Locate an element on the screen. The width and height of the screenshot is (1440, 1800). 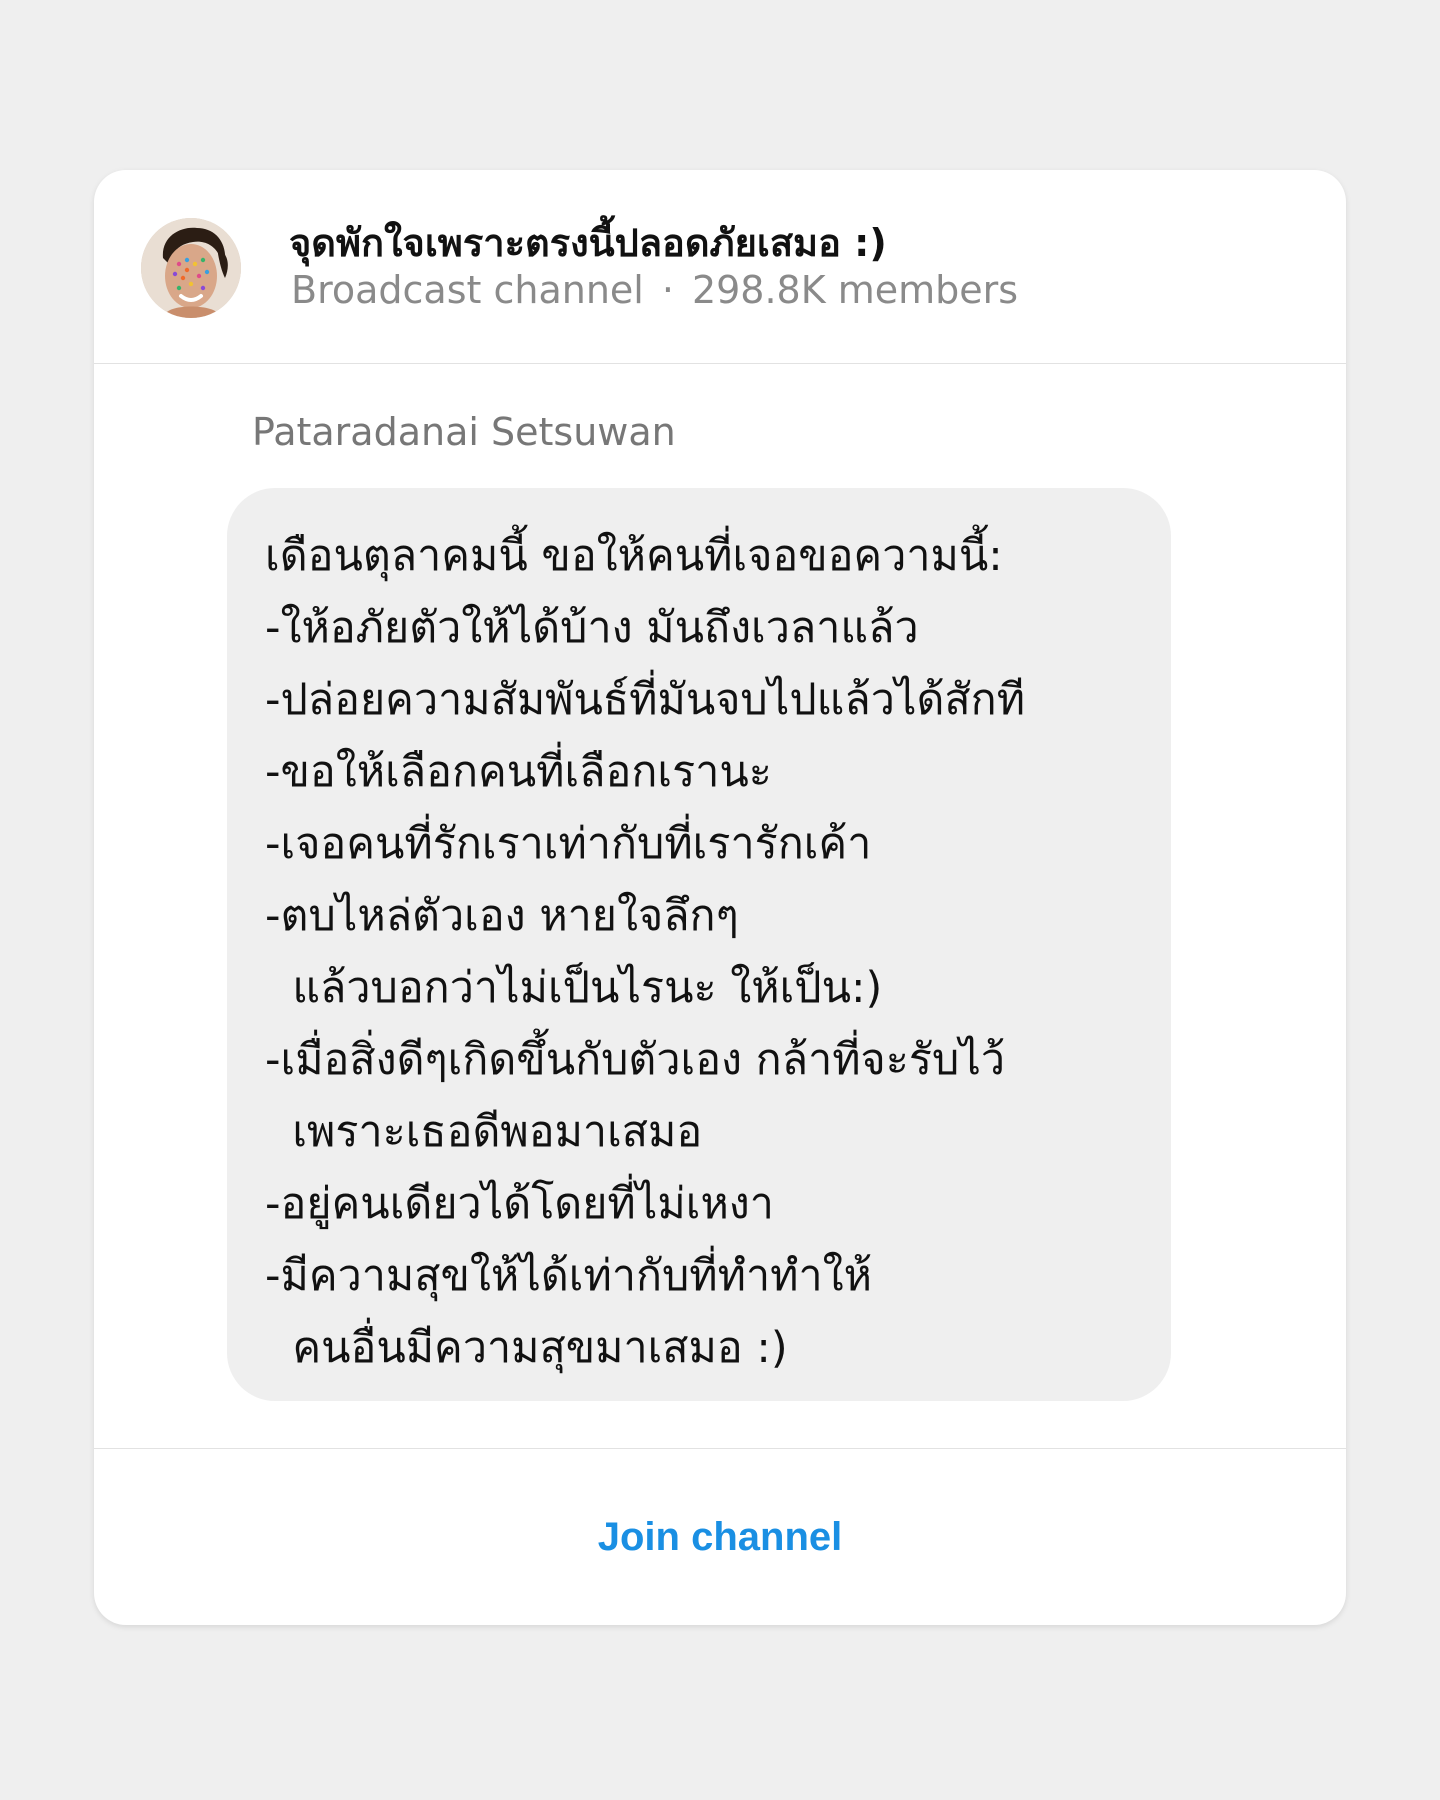
avatar-portrait-icon is located at coordinates (191, 268).